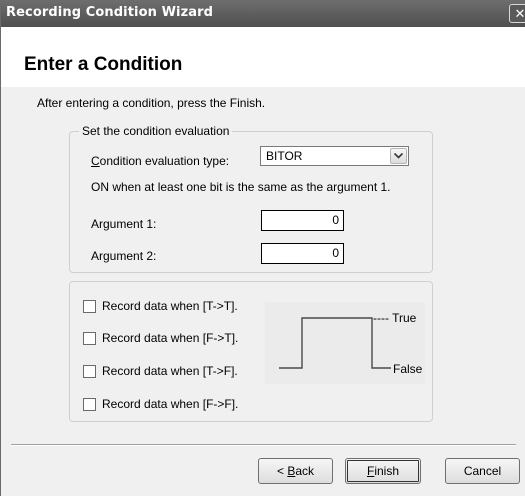 The width and height of the screenshot is (525, 496). What do you see at coordinates (284, 156) in the screenshot?
I see `condition-type-value: BITOR` at bounding box center [284, 156].